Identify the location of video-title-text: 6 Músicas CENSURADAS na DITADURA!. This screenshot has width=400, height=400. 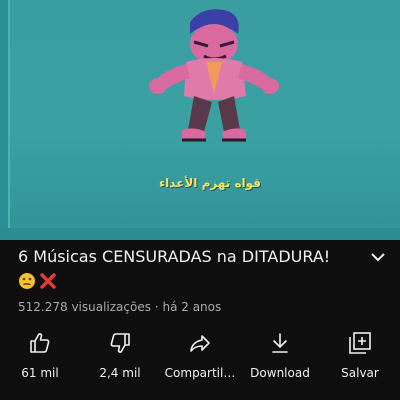
(174, 256).